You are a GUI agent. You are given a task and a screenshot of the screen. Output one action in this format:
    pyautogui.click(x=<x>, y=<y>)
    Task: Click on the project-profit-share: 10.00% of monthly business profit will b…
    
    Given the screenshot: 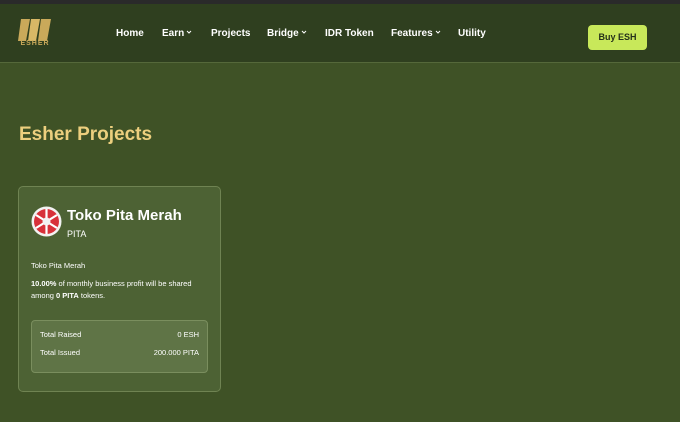 What is the action you would take?
    pyautogui.click(x=123, y=290)
    